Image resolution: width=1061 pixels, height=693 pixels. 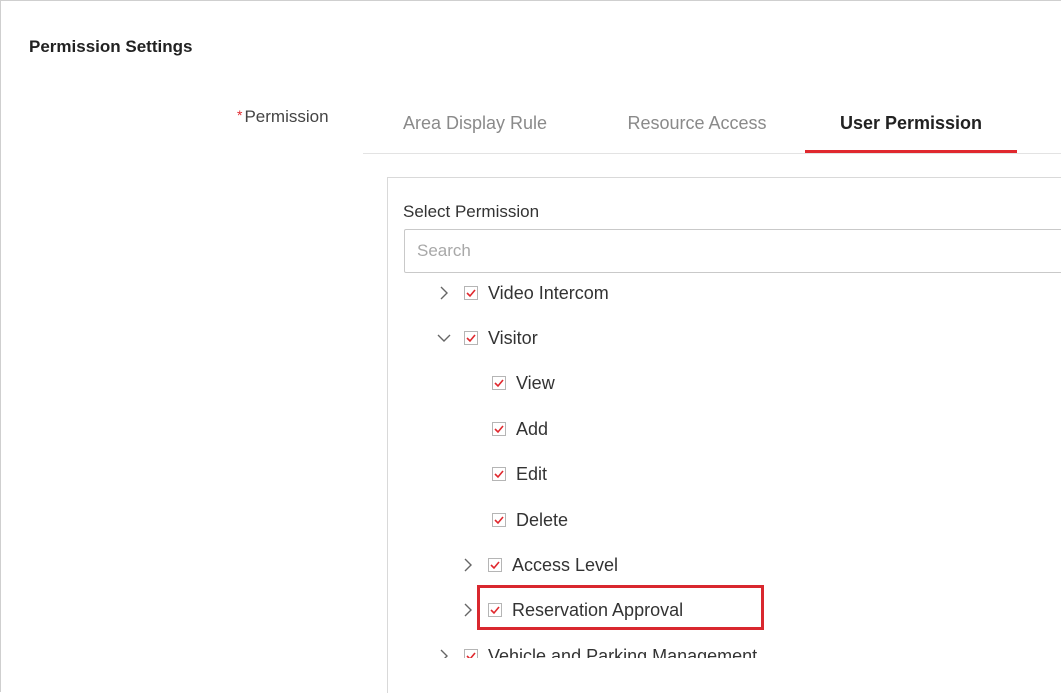 I want to click on section-title: Permission Settings, so click(x=111, y=46).